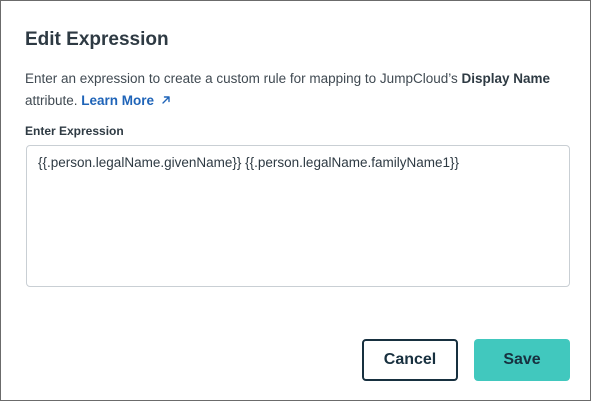 The image size is (591, 401). I want to click on save-button-label: Save, so click(522, 359).